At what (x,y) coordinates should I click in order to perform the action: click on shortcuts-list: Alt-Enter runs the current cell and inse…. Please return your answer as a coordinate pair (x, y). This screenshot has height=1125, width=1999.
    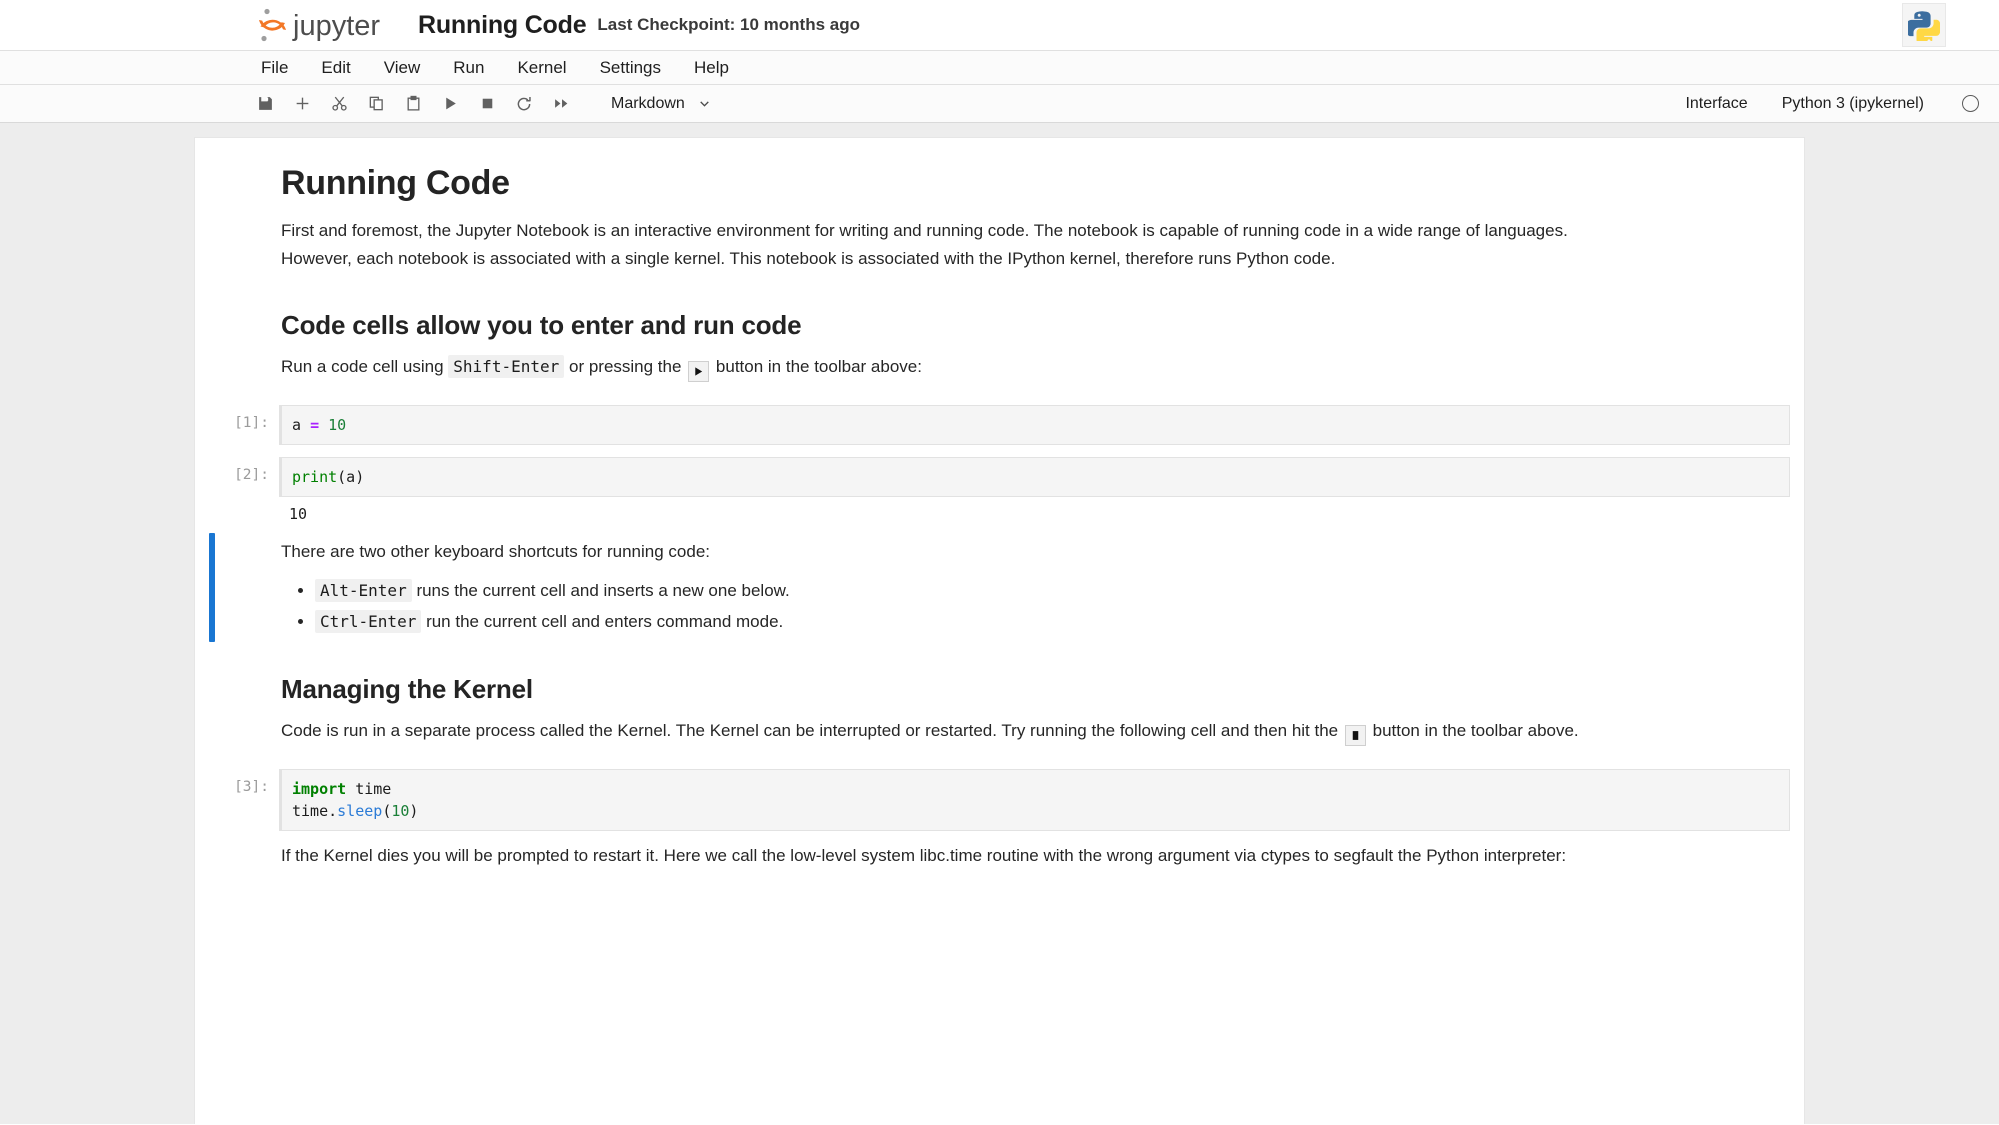
    Looking at the image, I should click on (1050, 606).